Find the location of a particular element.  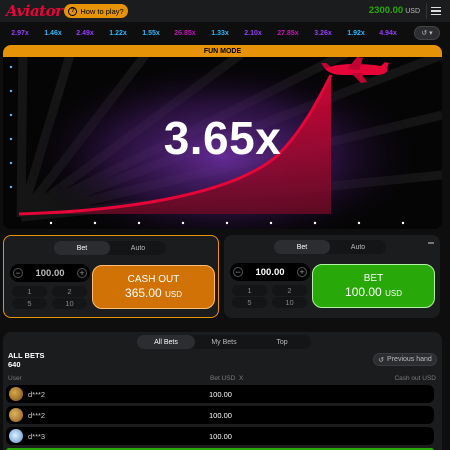

bet-panel-2-tabs: Bet Auto is located at coordinates (330, 247).